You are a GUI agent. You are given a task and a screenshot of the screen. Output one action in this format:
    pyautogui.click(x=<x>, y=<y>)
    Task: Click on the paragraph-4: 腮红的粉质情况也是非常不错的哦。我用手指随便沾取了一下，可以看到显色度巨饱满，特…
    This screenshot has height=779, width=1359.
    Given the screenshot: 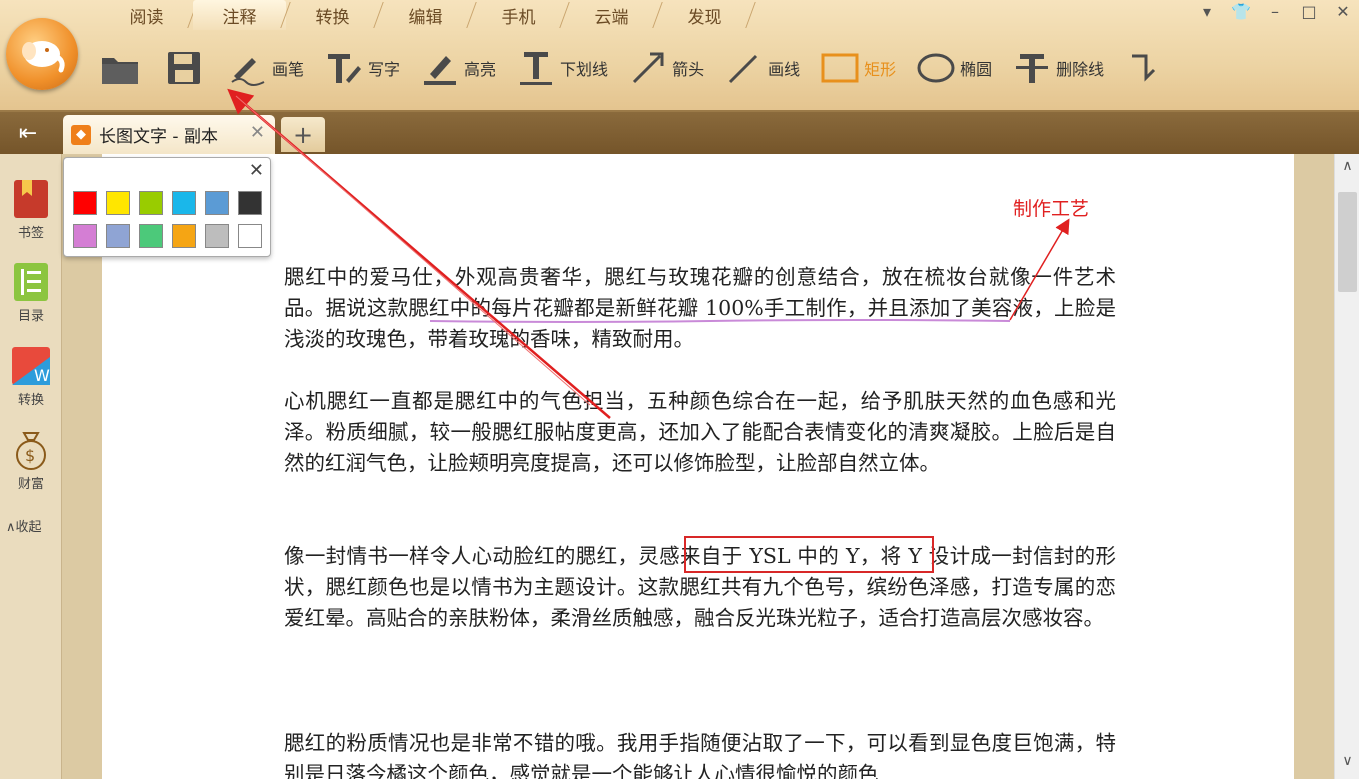 What is the action you would take?
    pyautogui.click(x=700, y=755)
    